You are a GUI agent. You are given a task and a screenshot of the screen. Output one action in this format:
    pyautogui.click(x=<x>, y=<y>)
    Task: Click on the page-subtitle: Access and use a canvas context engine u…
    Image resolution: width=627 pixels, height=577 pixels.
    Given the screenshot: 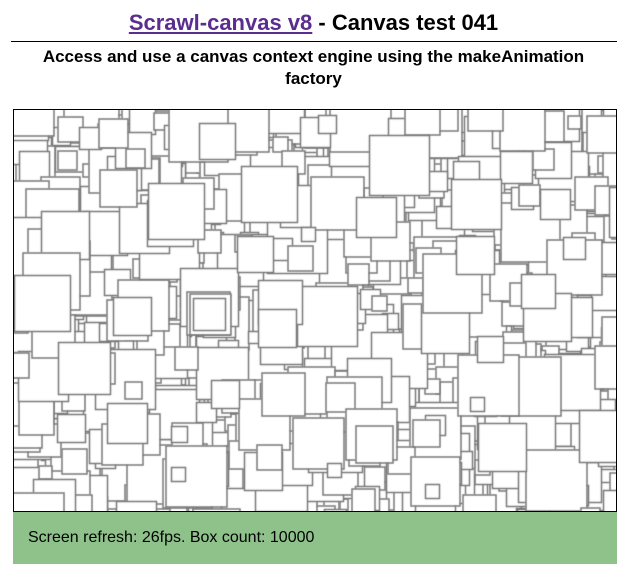 What is the action you would take?
    pyautogui.click(x=313, y=67)
    